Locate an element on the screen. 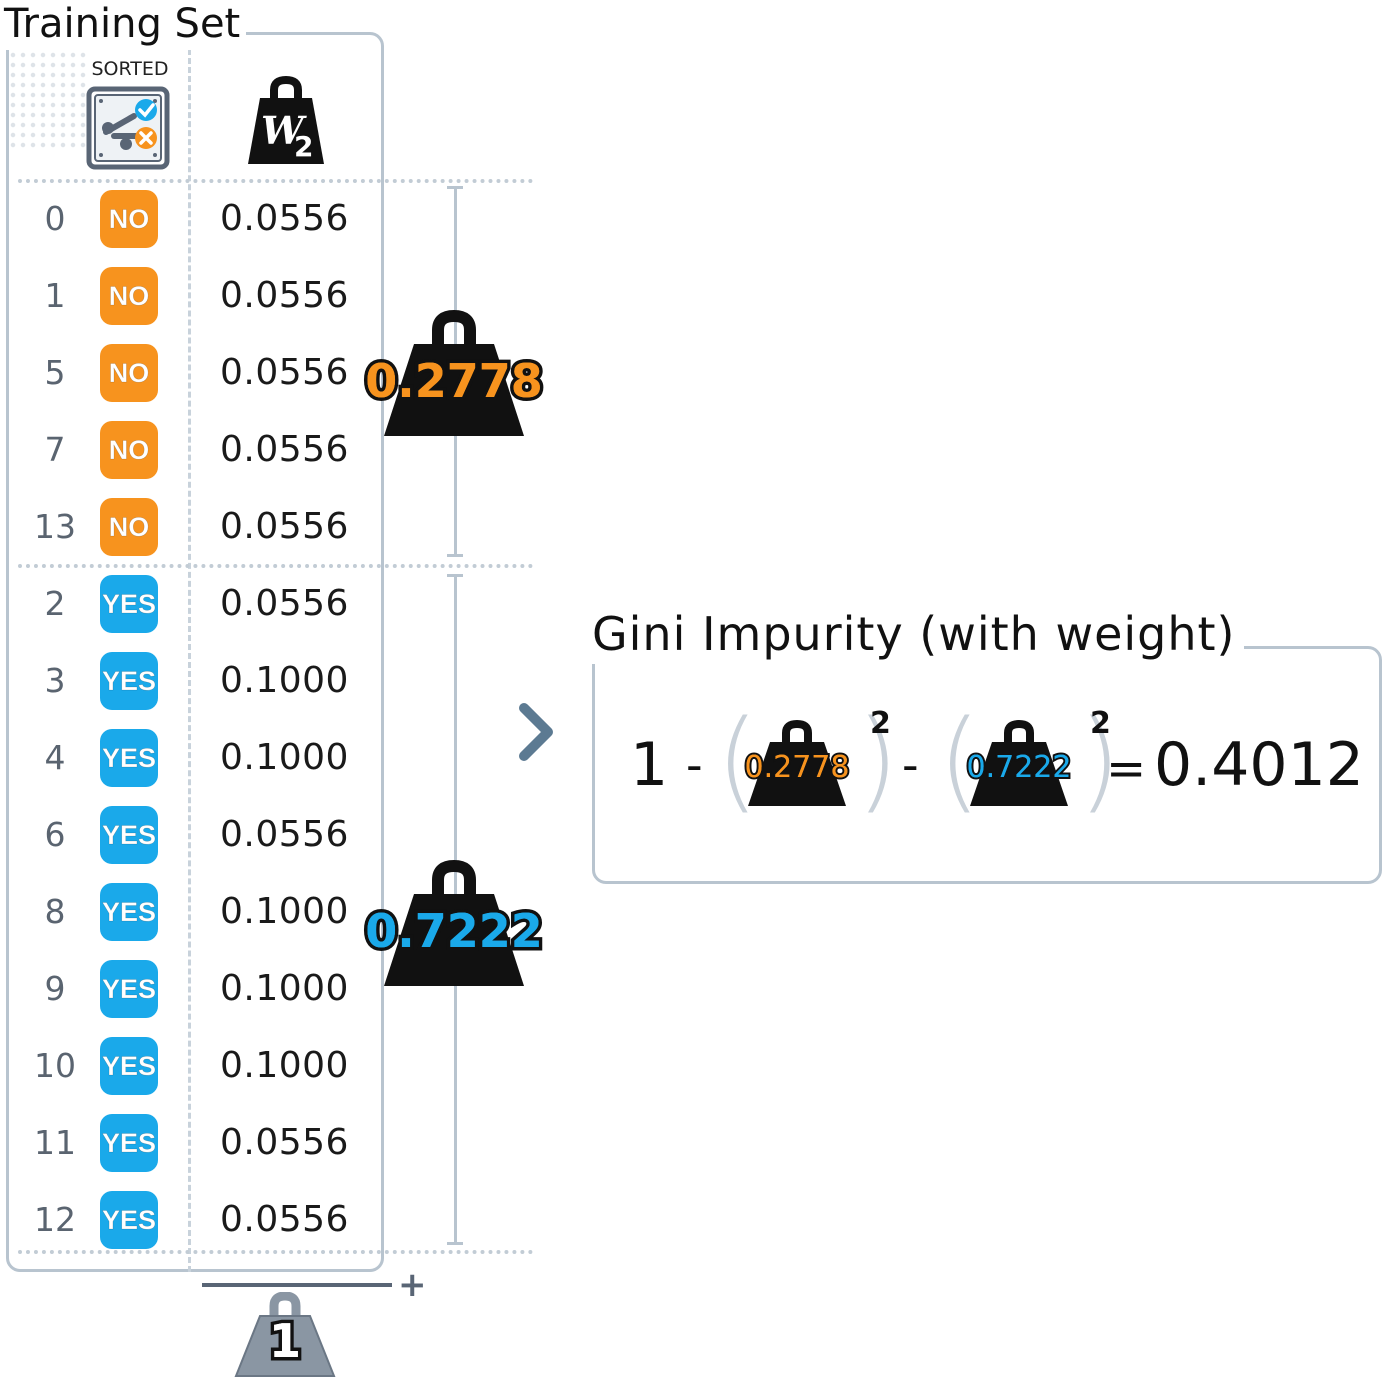 The height and width of the screenshot is (1380, 1400). table-row: 2 YES 0.0556 is located at coordinates (200, 604).